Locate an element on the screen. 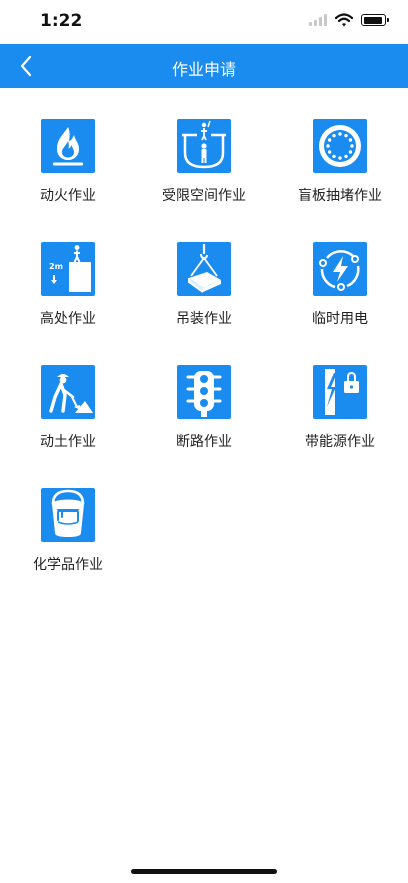 The width and height of the screenshot is (408, 883). tile-label: 动土作业 is located at coordinates (68, 442).